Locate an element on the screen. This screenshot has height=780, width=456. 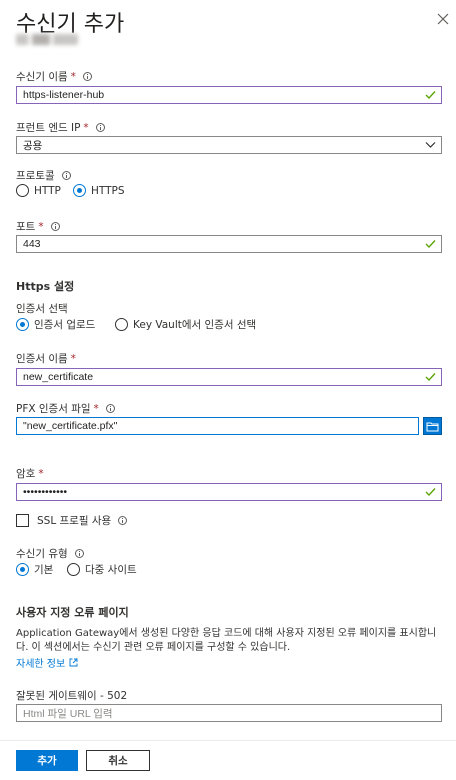
required-asterisk: * is located at coordinates (73, 76).